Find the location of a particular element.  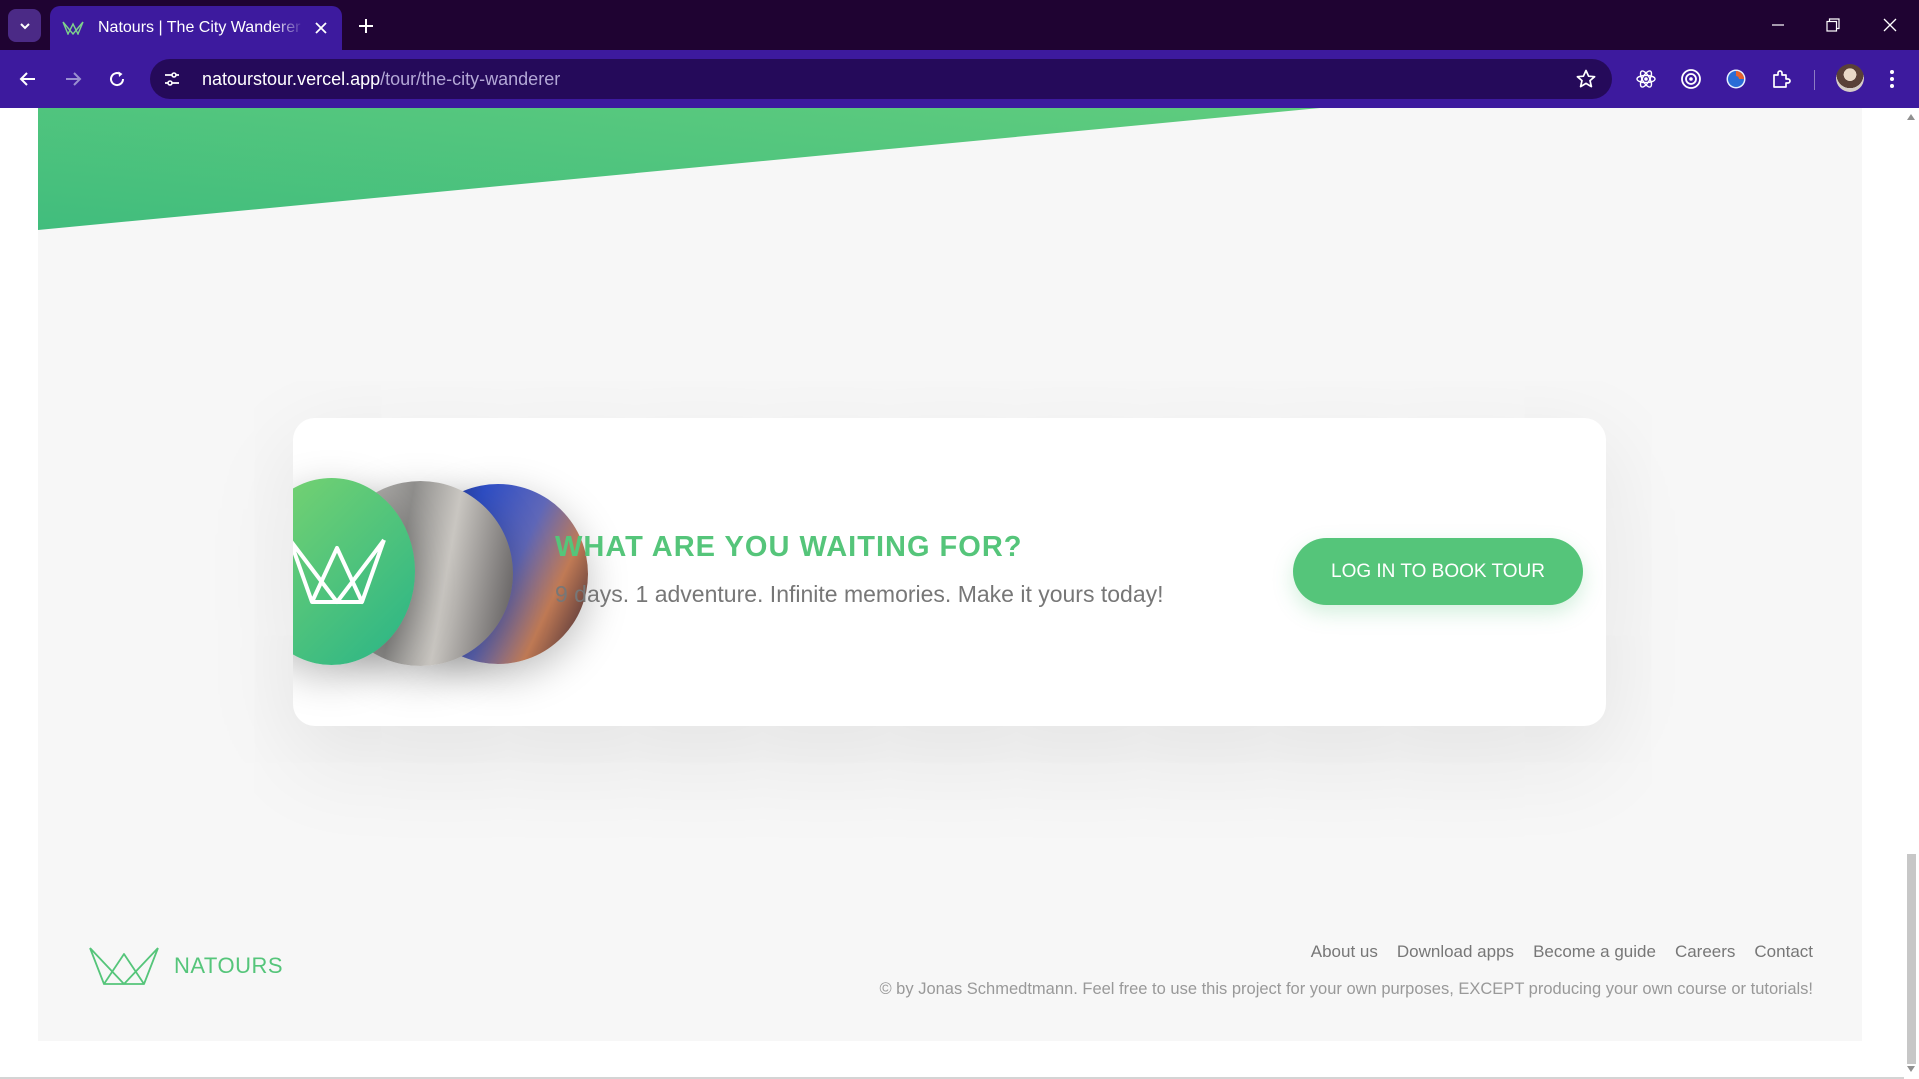

restore-icon is located at coordinates (1833, 25).